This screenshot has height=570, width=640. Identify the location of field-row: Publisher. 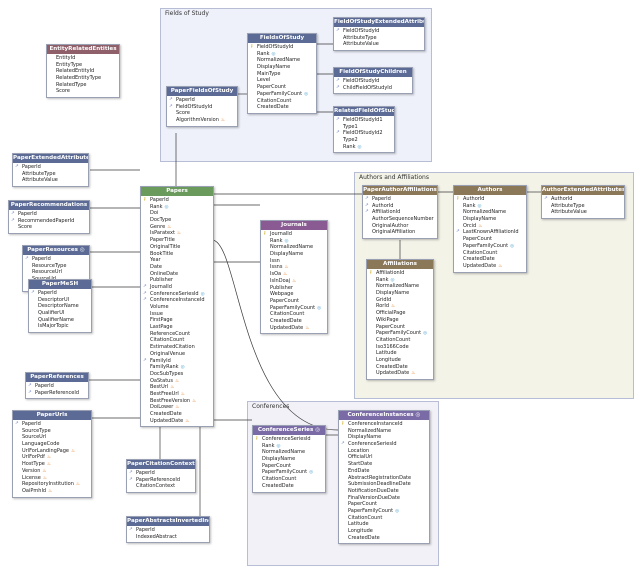
(294, 288).